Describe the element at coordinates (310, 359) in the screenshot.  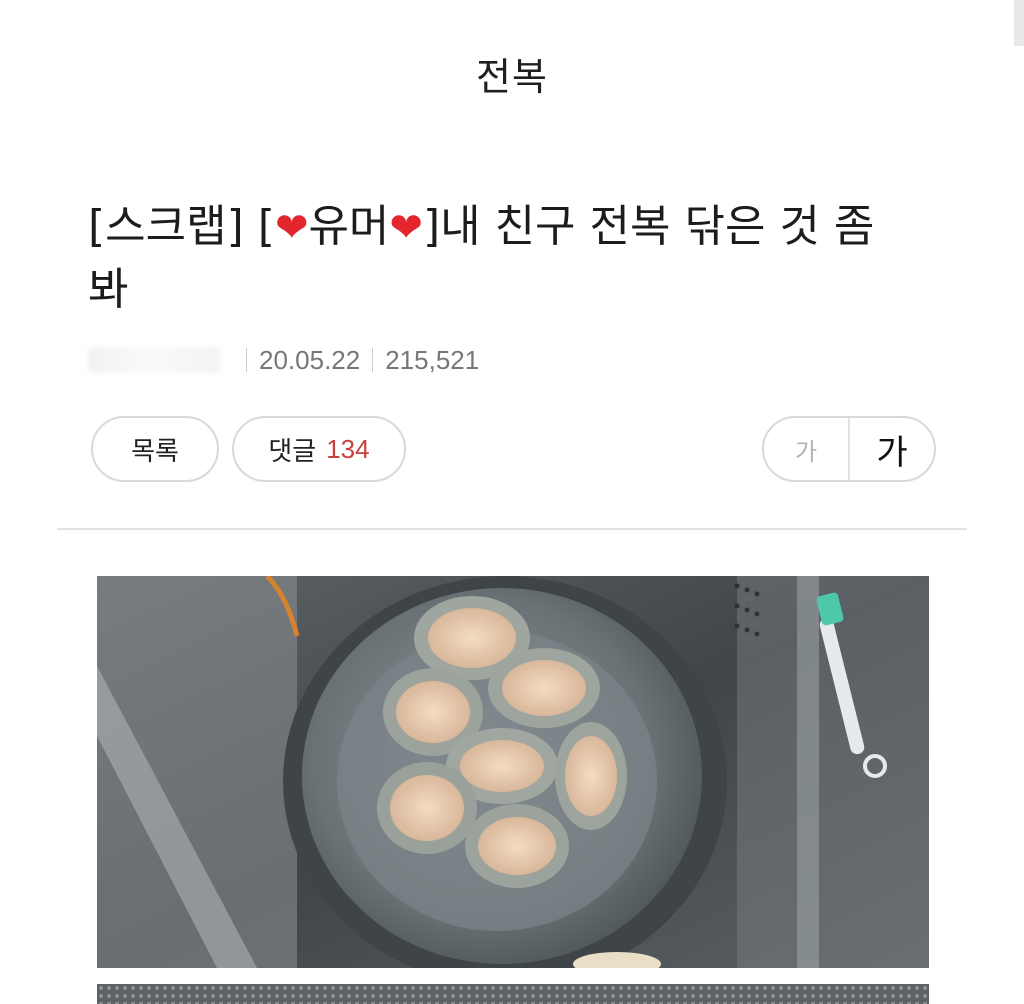
I see `post-date: 20.05.22` at that location.